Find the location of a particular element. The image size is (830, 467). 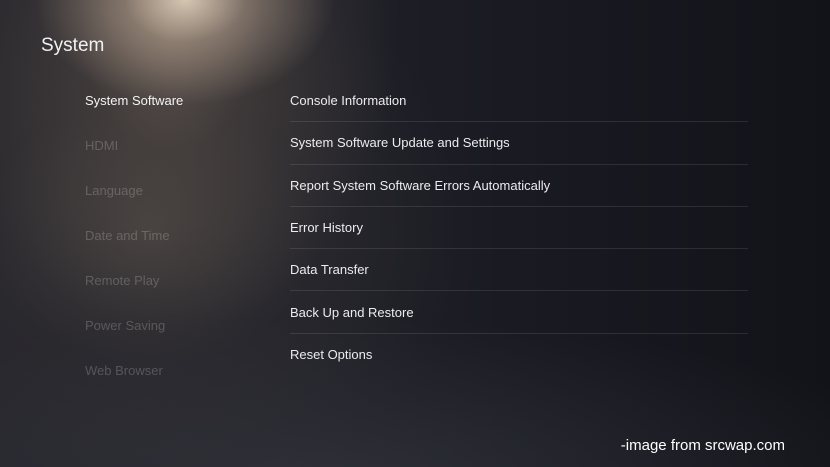

menu-item-data-transfer: Data Transfer is located at coordinates (519, 270).